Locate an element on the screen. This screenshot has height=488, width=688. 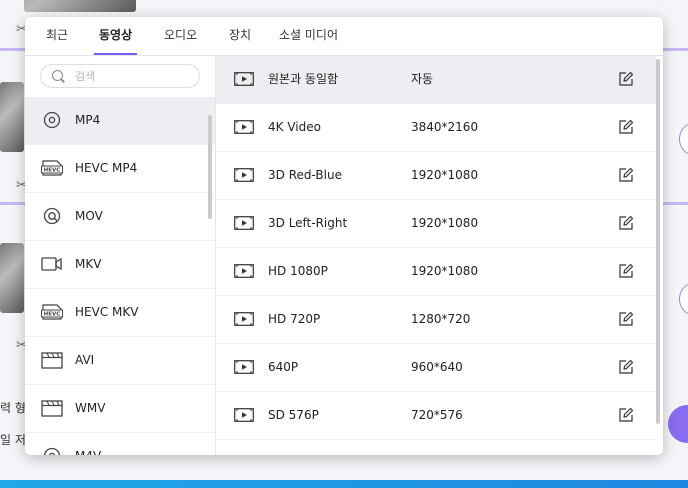
preset-resolution: 720*576 is located at coordinates (437, 415).